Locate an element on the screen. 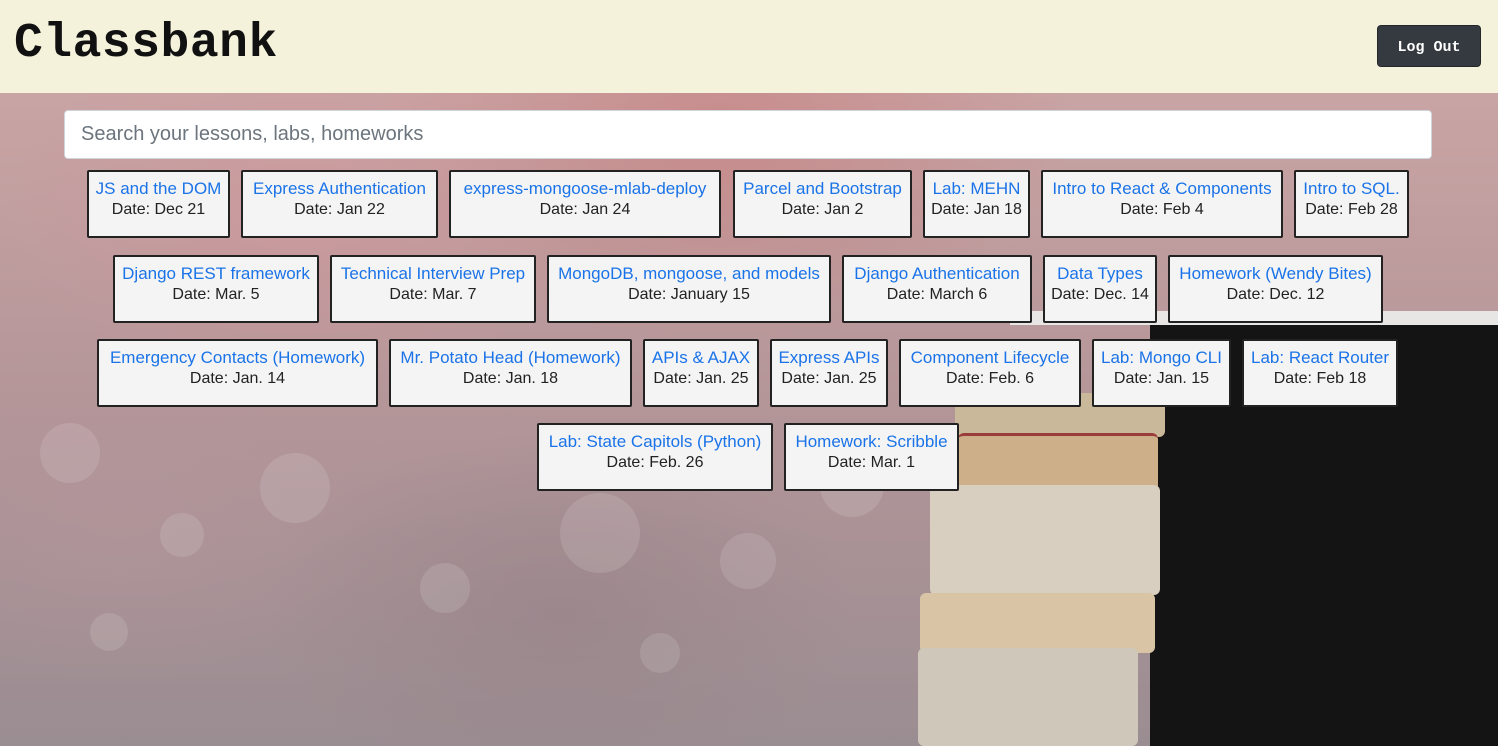  lesson-date: Date: Jan. 18 is located at coordinates (510, 378).